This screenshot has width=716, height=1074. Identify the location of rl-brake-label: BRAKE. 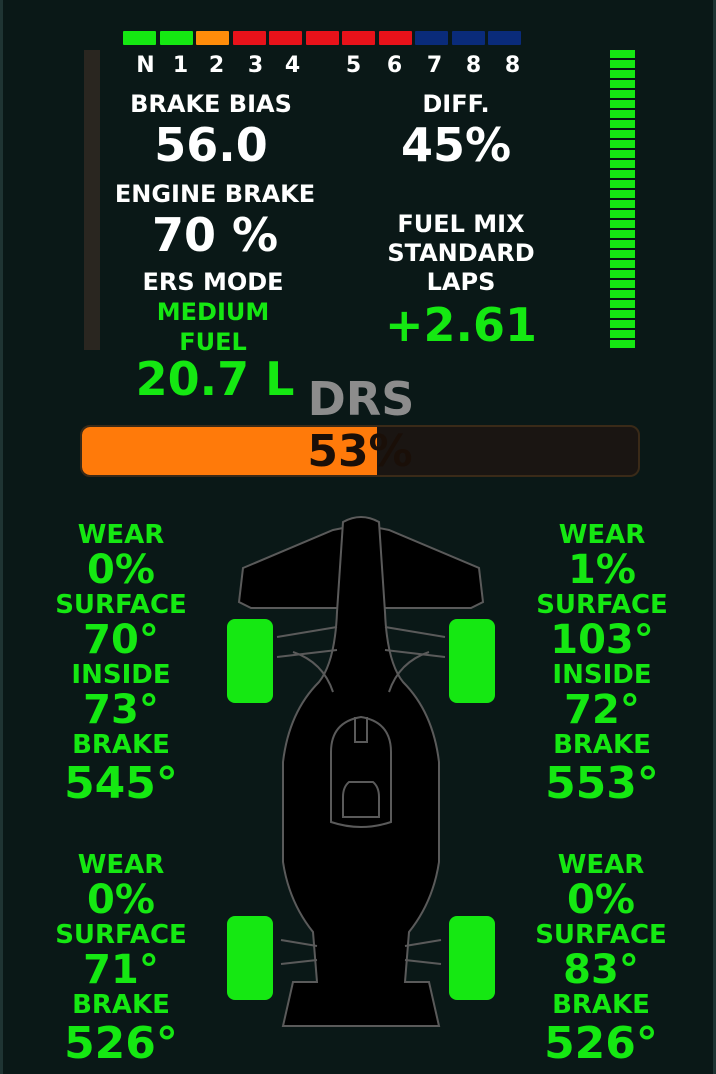
(121, 1005).